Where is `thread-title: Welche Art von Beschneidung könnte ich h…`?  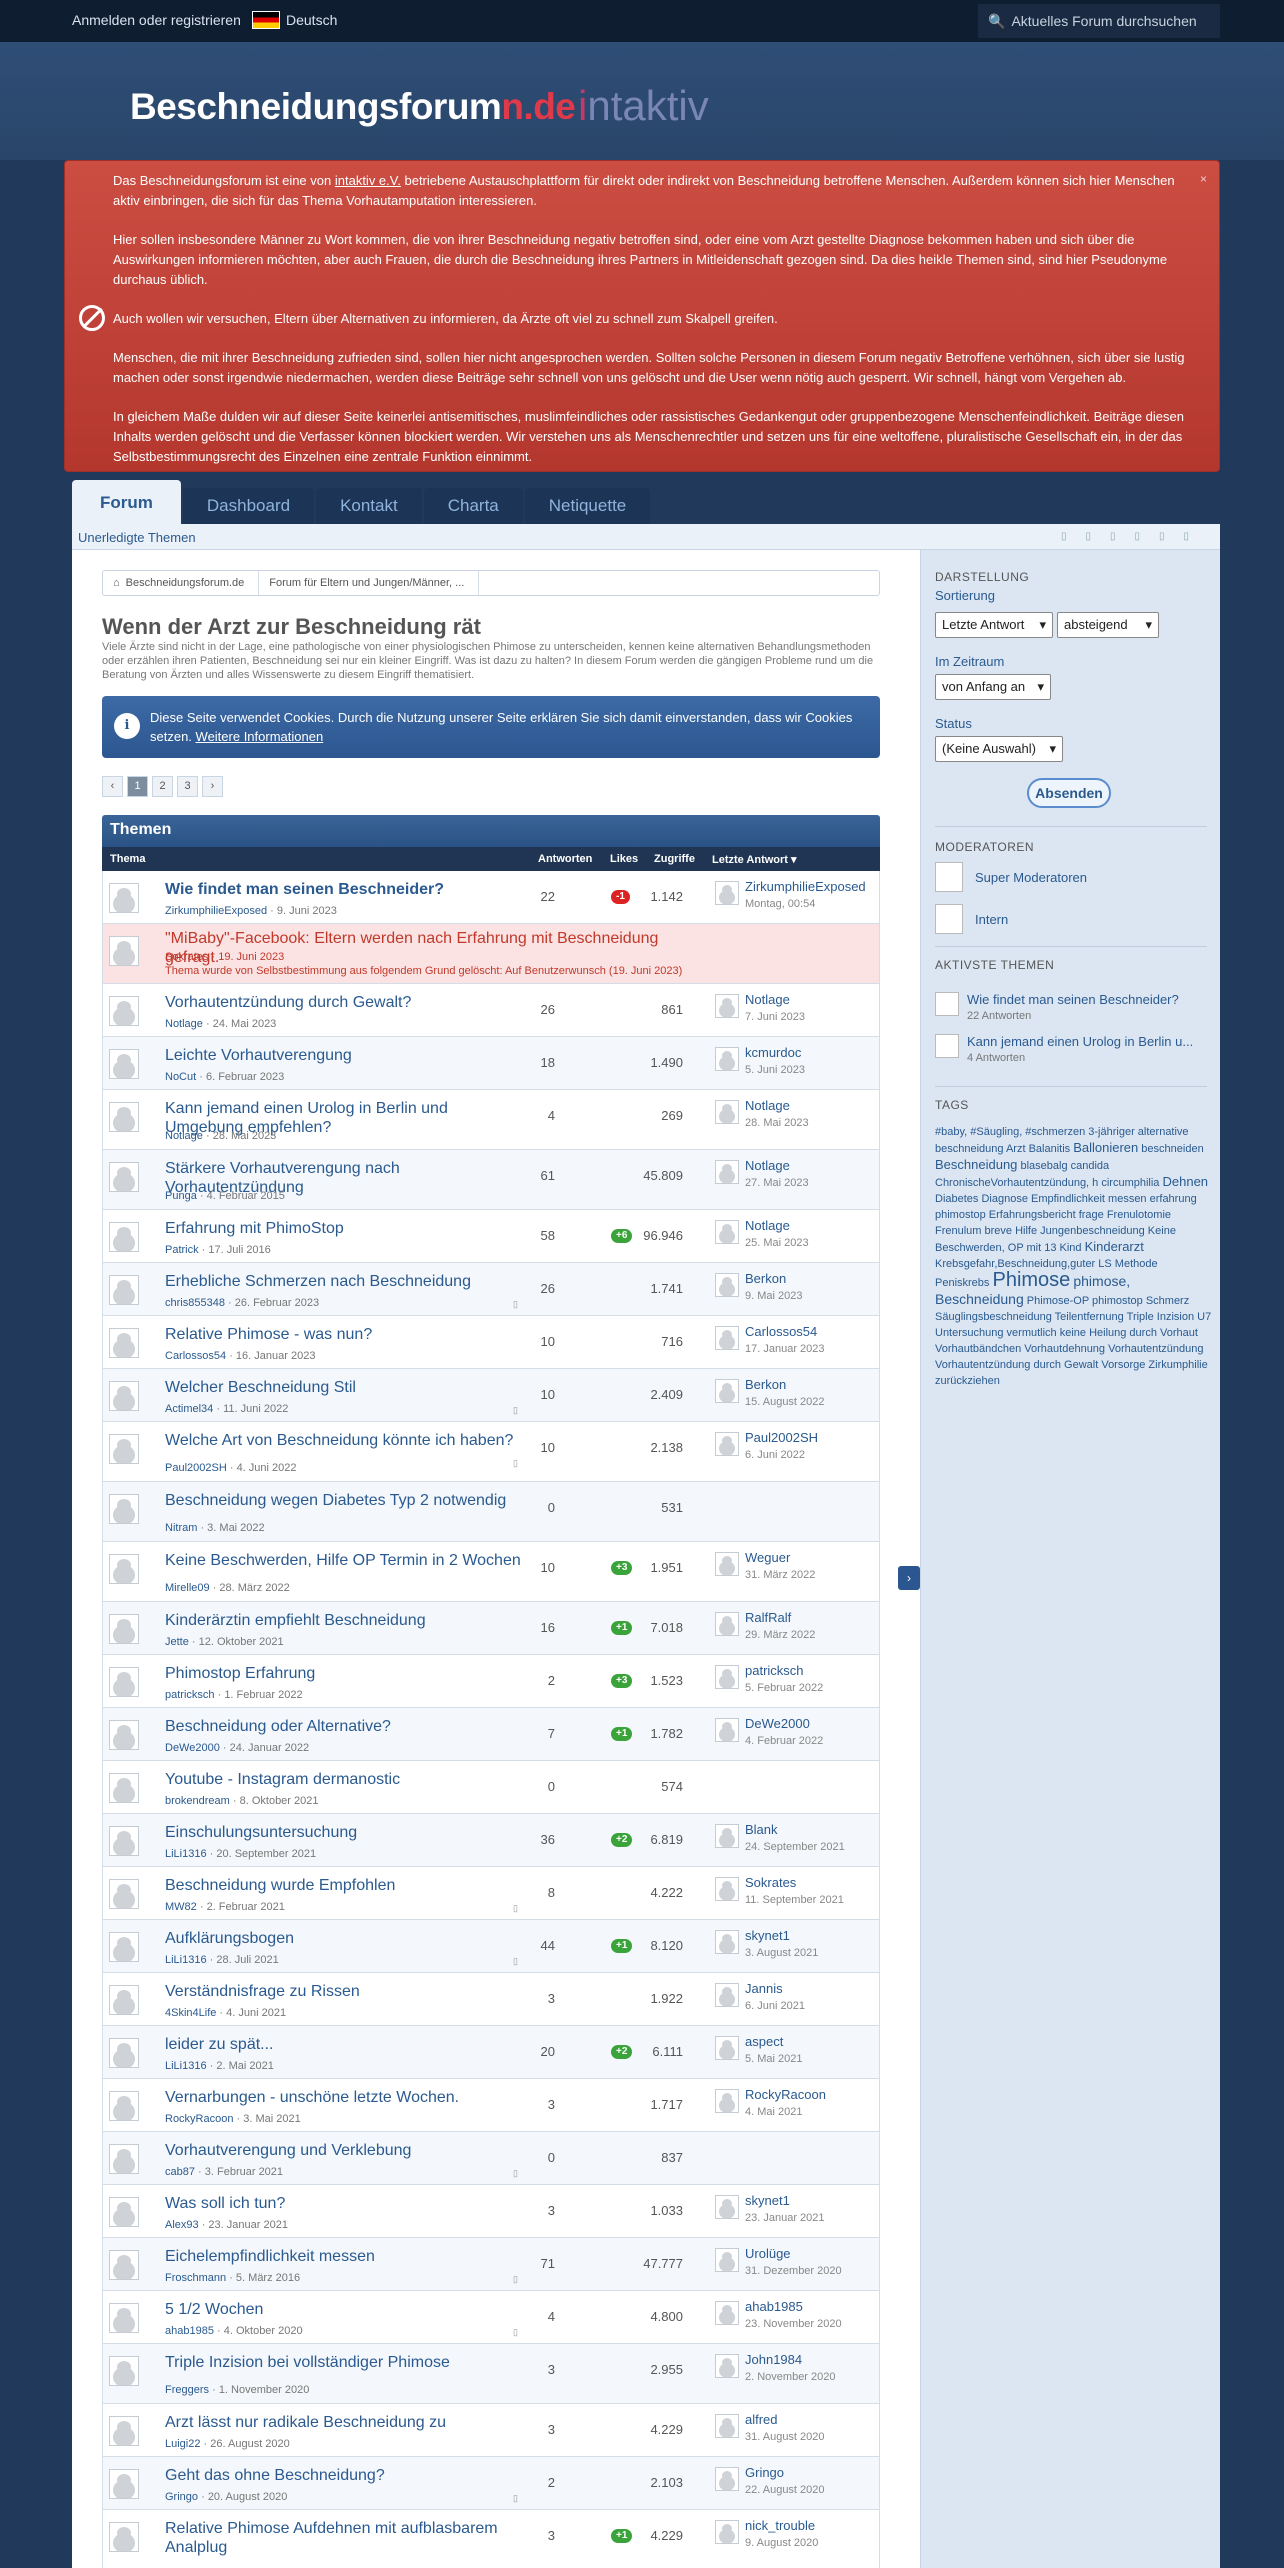 thread-title: Welche Art von Beschneidung könnte ich h… is located at coordinates (345, 1440).